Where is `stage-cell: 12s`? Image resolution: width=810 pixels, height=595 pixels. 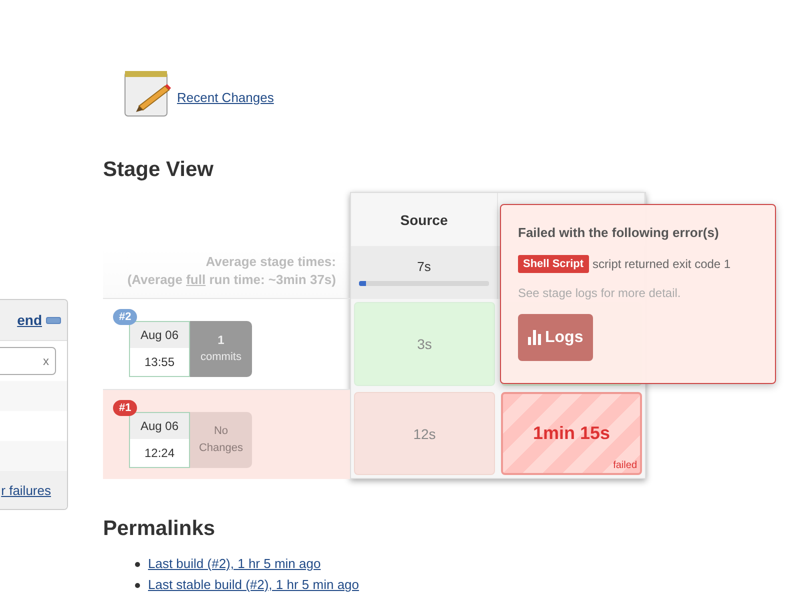 stage-cell: 12s is located at coordinates (424, 433).